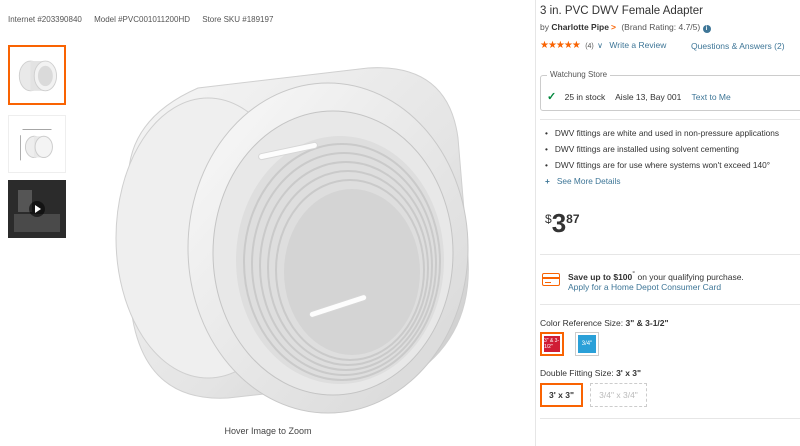 This screenshot has height=446, width=800. I want to click on thumbnail-video, so click(37, 209).